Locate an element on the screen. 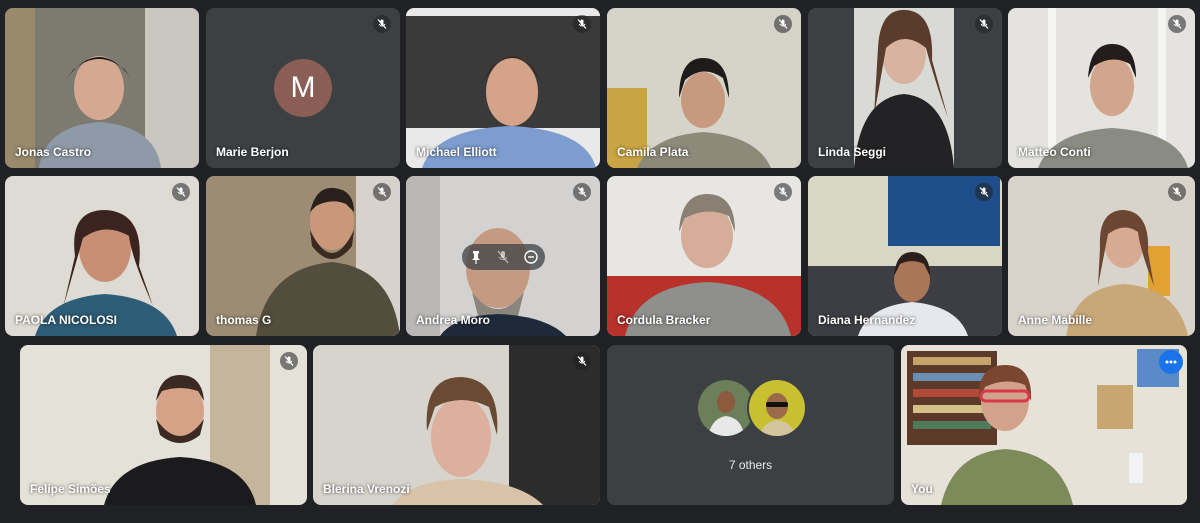  participant-tile: Jonas Castro is located at coordinates (102, 88).